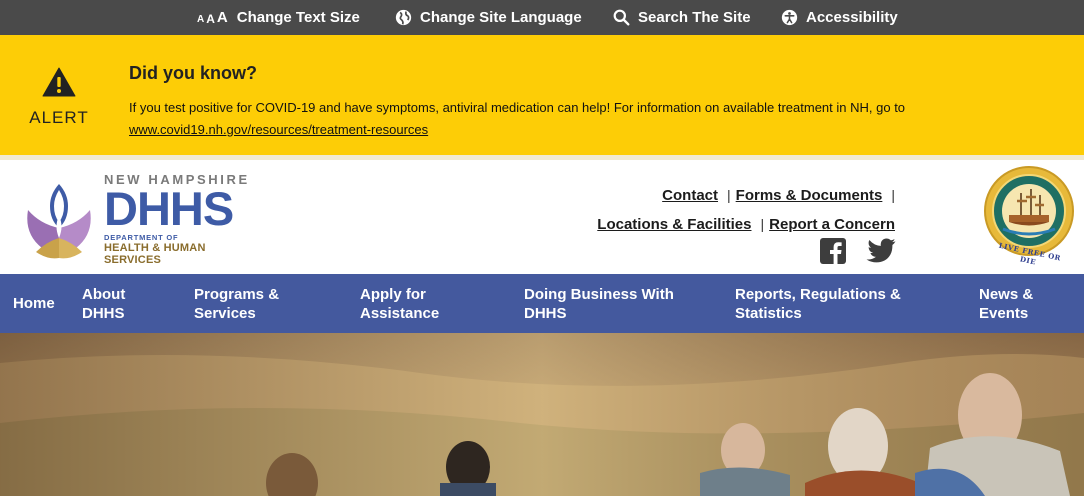 The image size is (1084, 496). Describe the element at coordinates (59, 221) in the screenshot. I see `lotus-logo-icon` at that location.